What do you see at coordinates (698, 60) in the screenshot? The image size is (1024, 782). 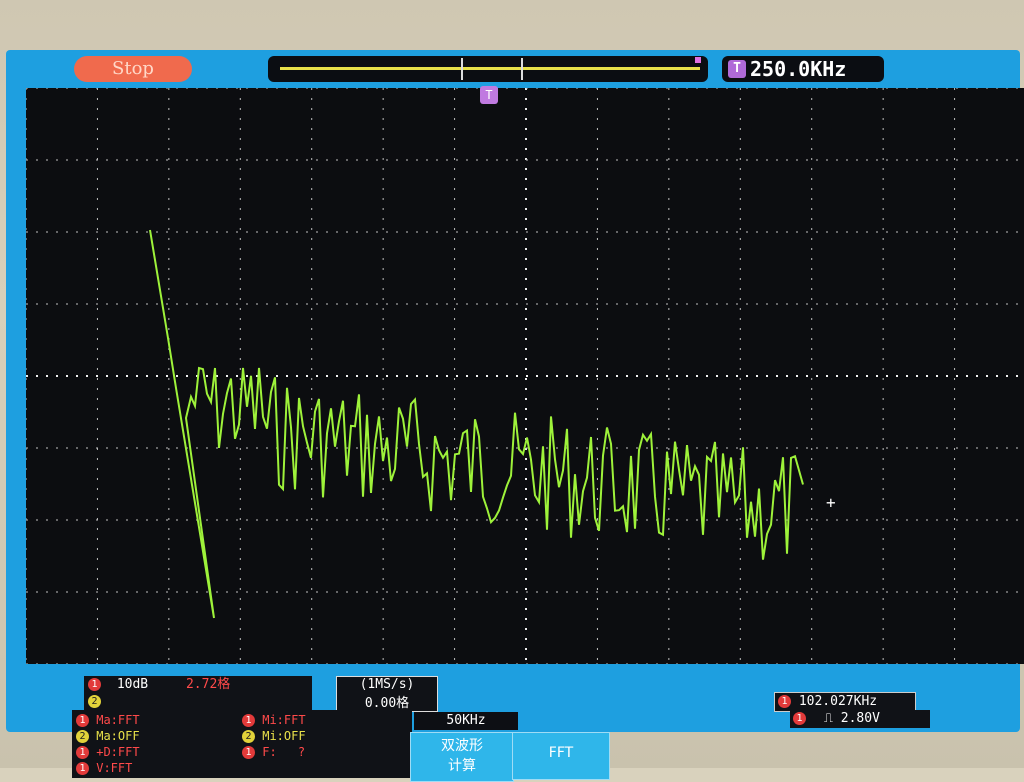 I see `trigger-position-marker` at bounding box center [698, 60].